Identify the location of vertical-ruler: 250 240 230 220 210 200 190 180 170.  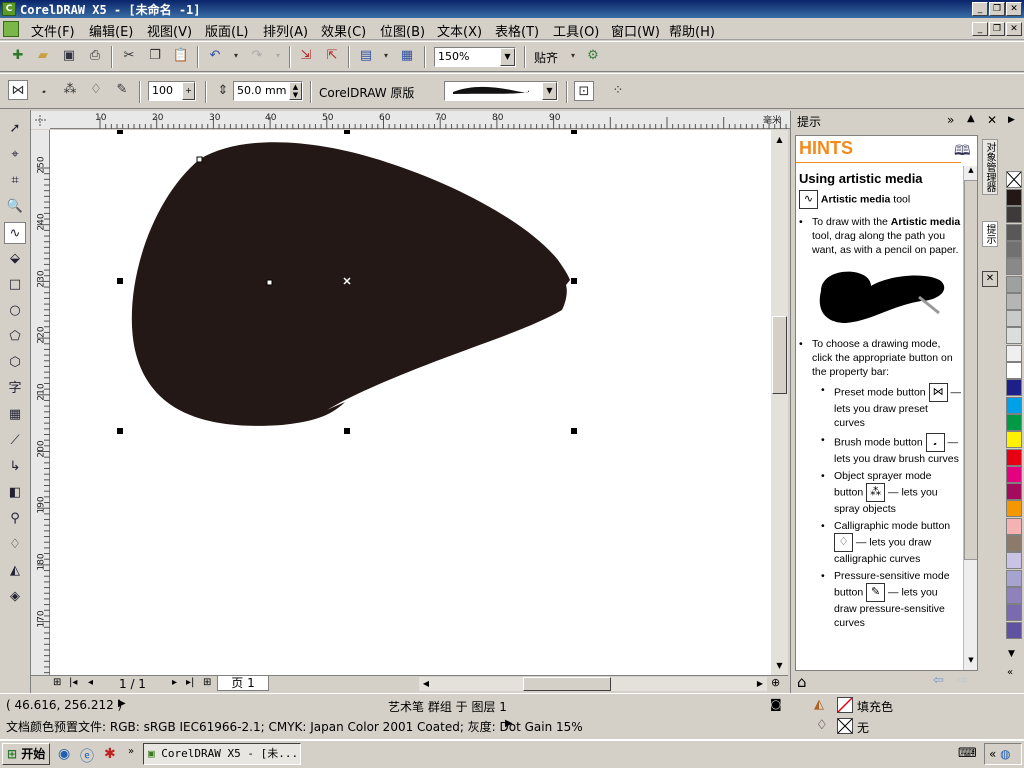
(40, 402).